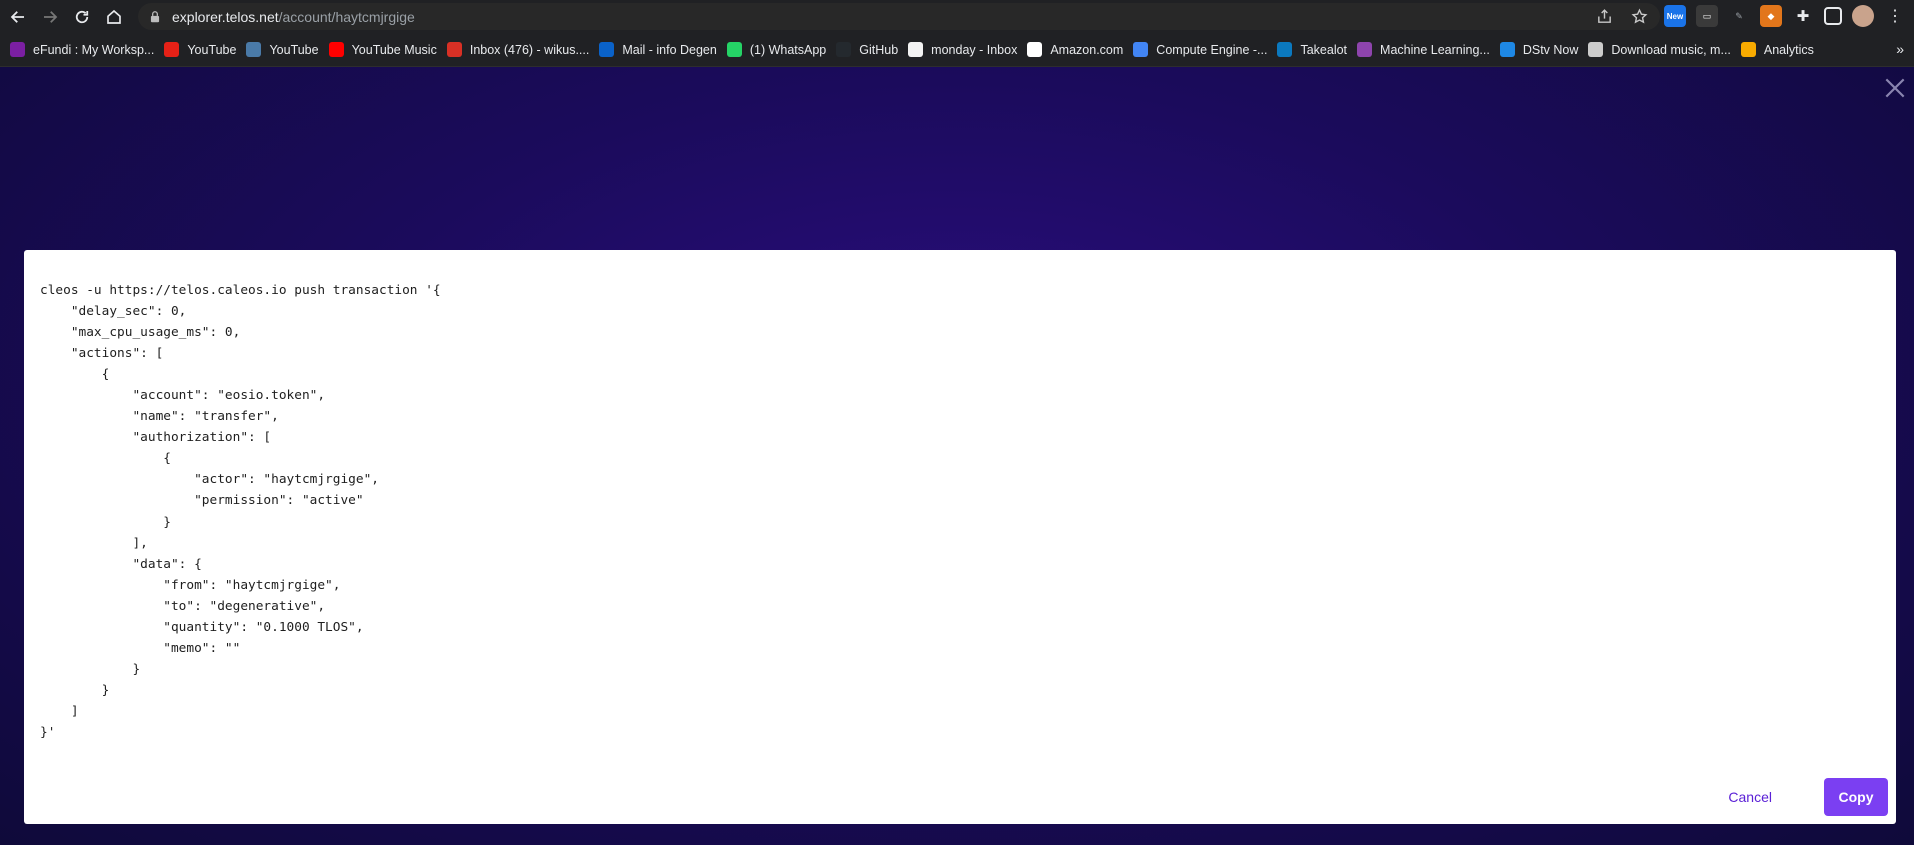 The width and height of the screenshot is (1914, 845). What do you see at coordinates (669, 49) in the screenshot?
I see `bookmark-label: Mail - info Degen` at bounding box center [669, 49].